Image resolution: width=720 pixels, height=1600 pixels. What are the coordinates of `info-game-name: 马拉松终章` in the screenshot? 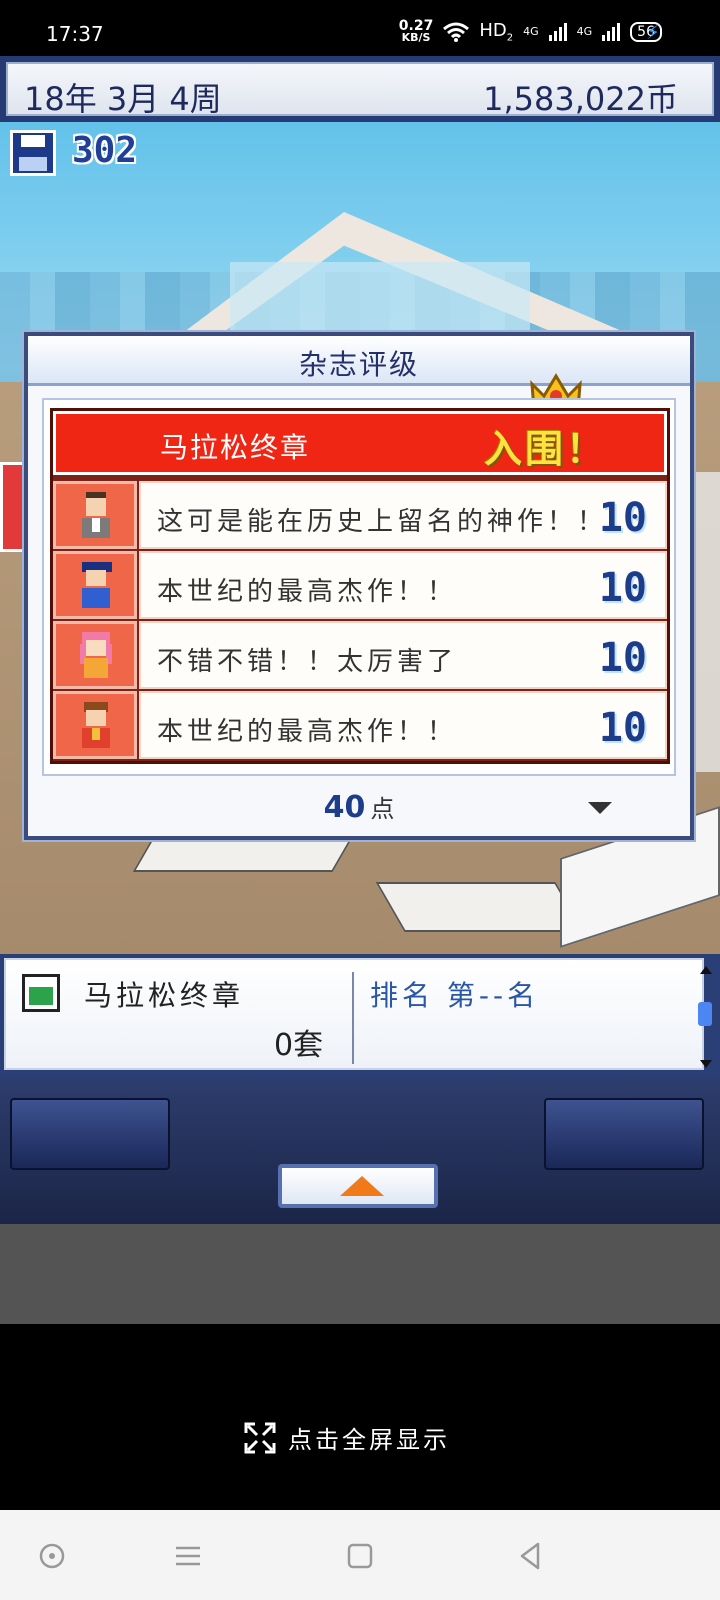 It's located at (164, 995).